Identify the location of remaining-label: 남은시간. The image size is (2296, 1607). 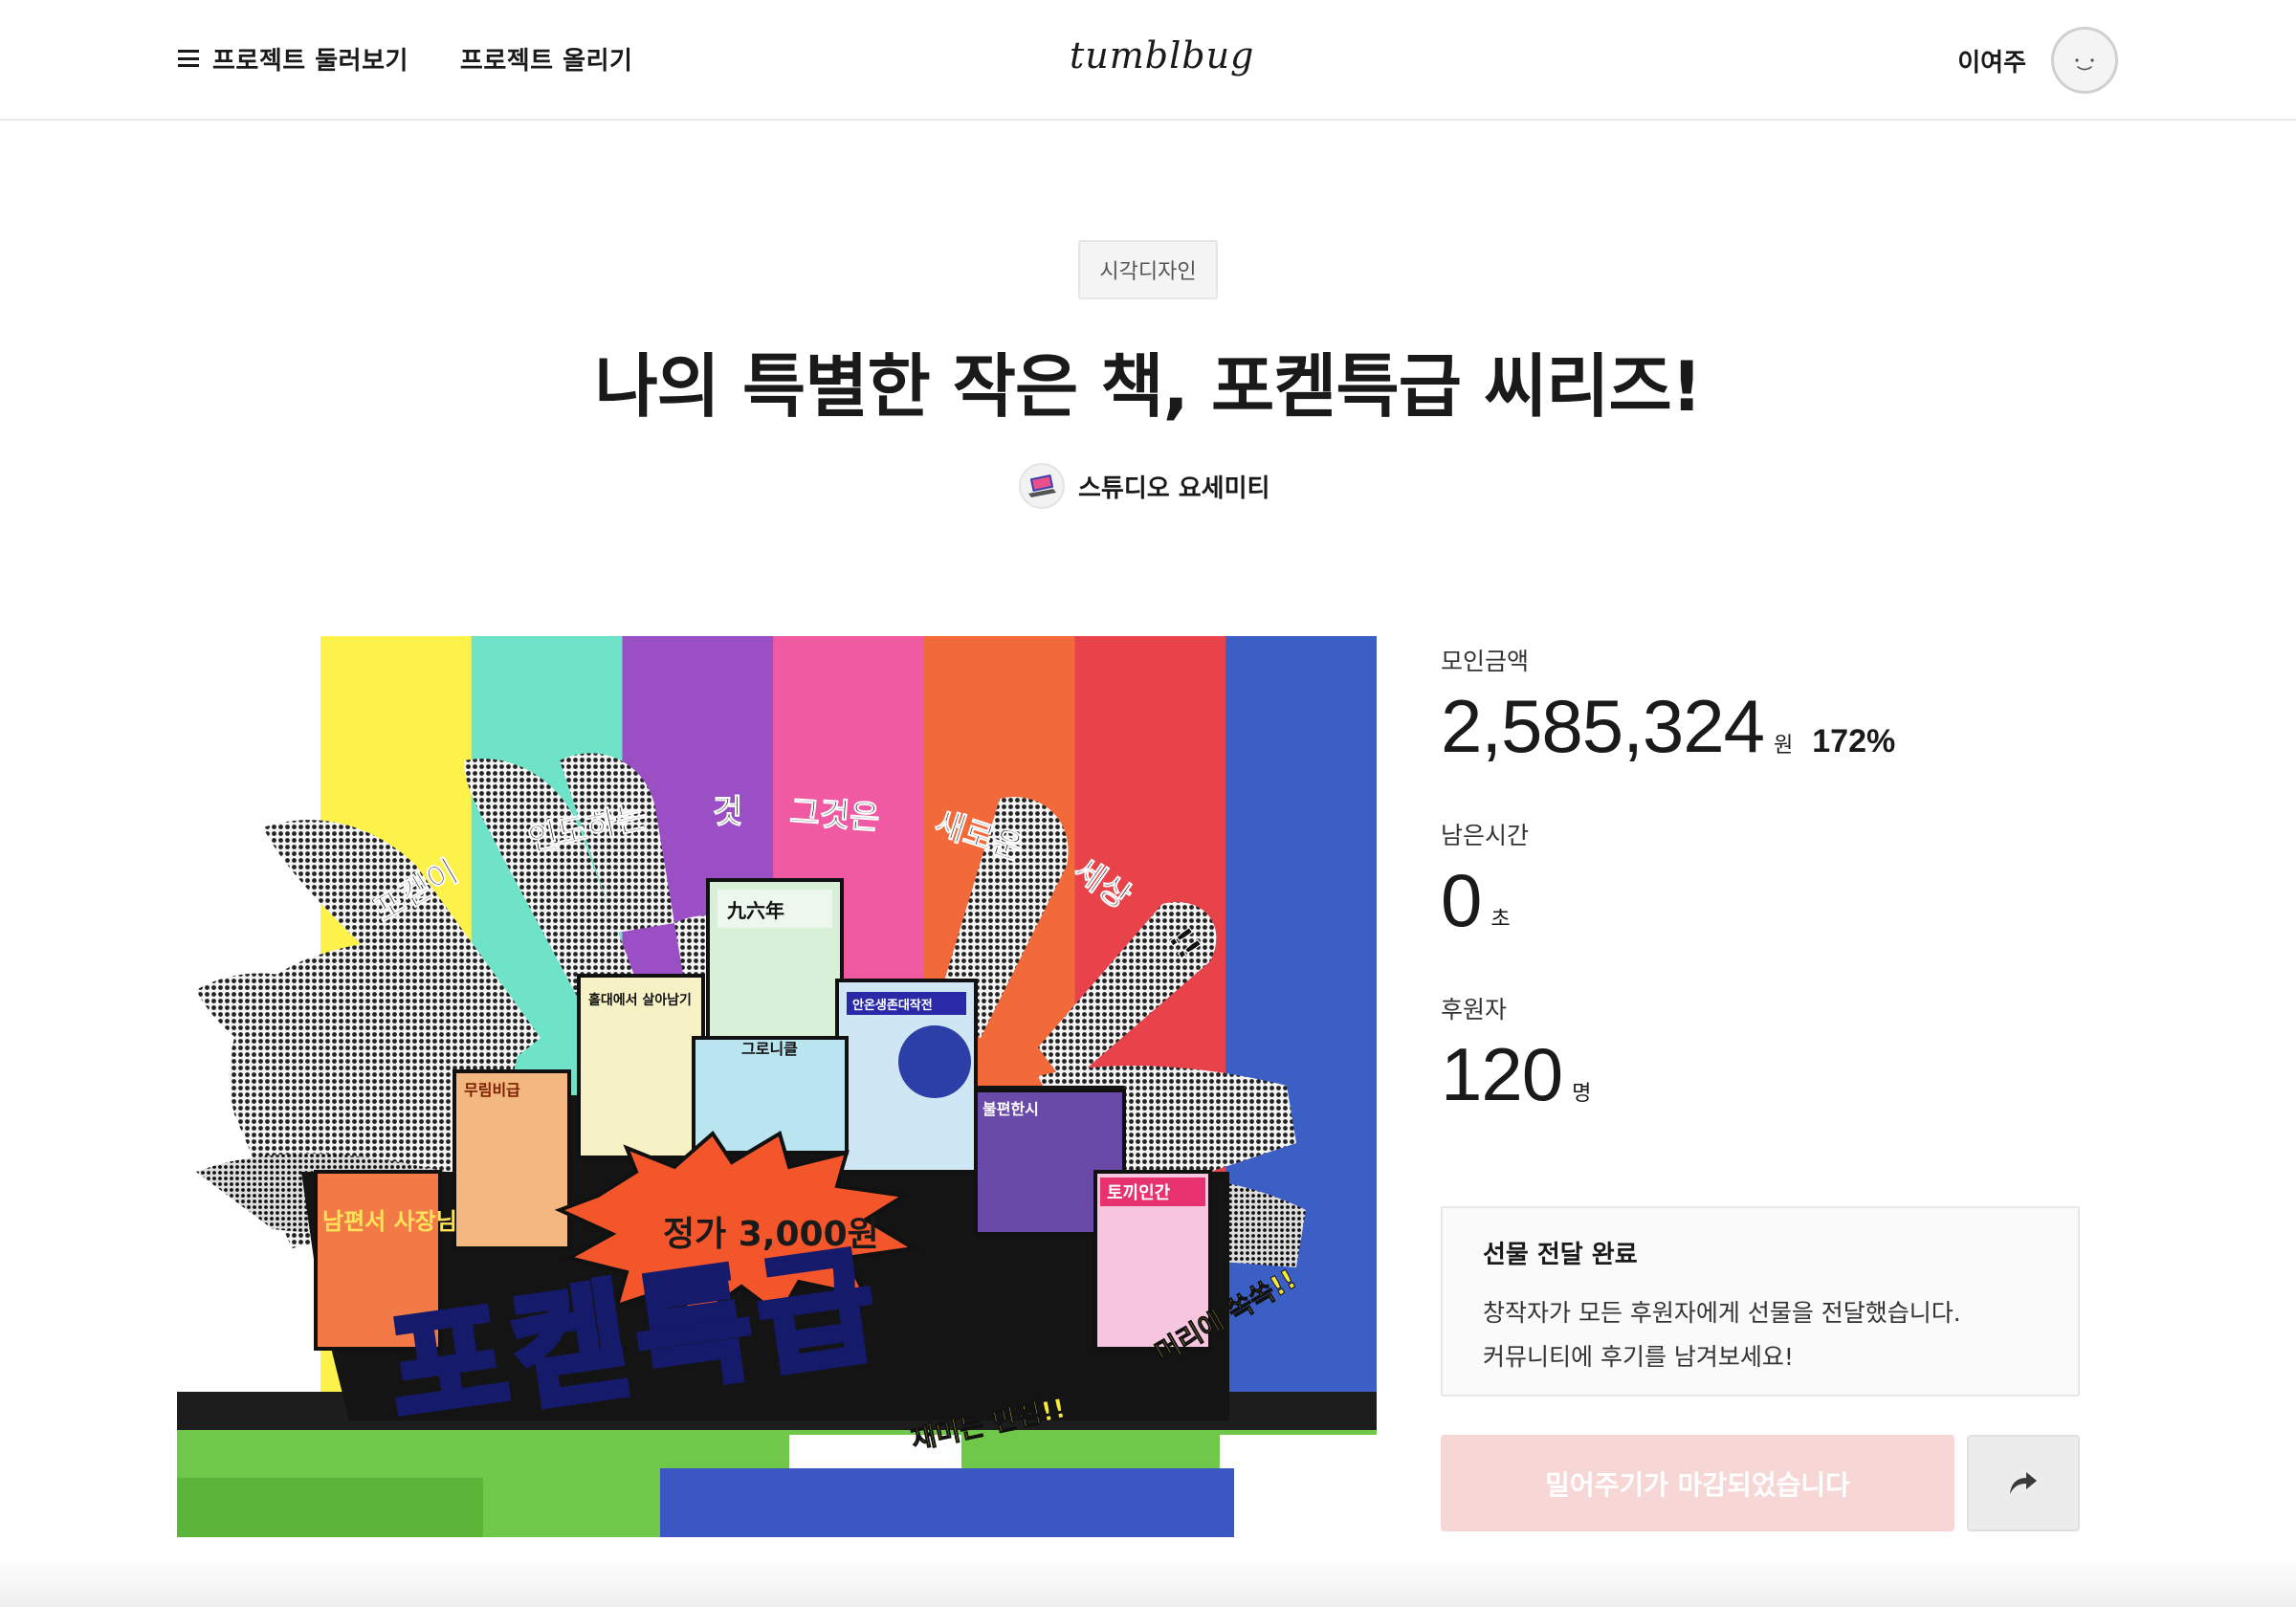
(1485, 835).